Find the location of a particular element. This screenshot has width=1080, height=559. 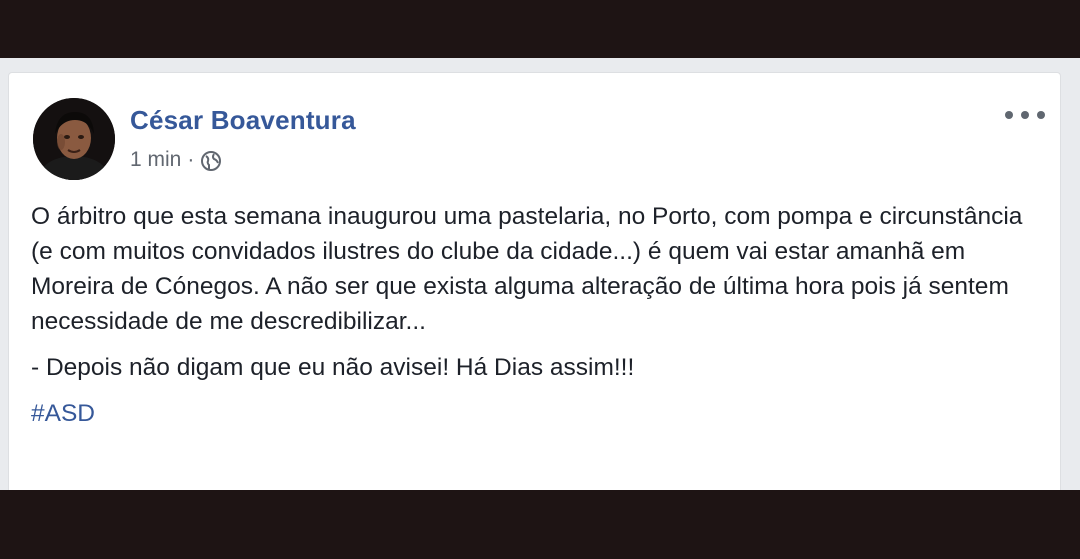

avatar-image is located at coordinates (74, 139).